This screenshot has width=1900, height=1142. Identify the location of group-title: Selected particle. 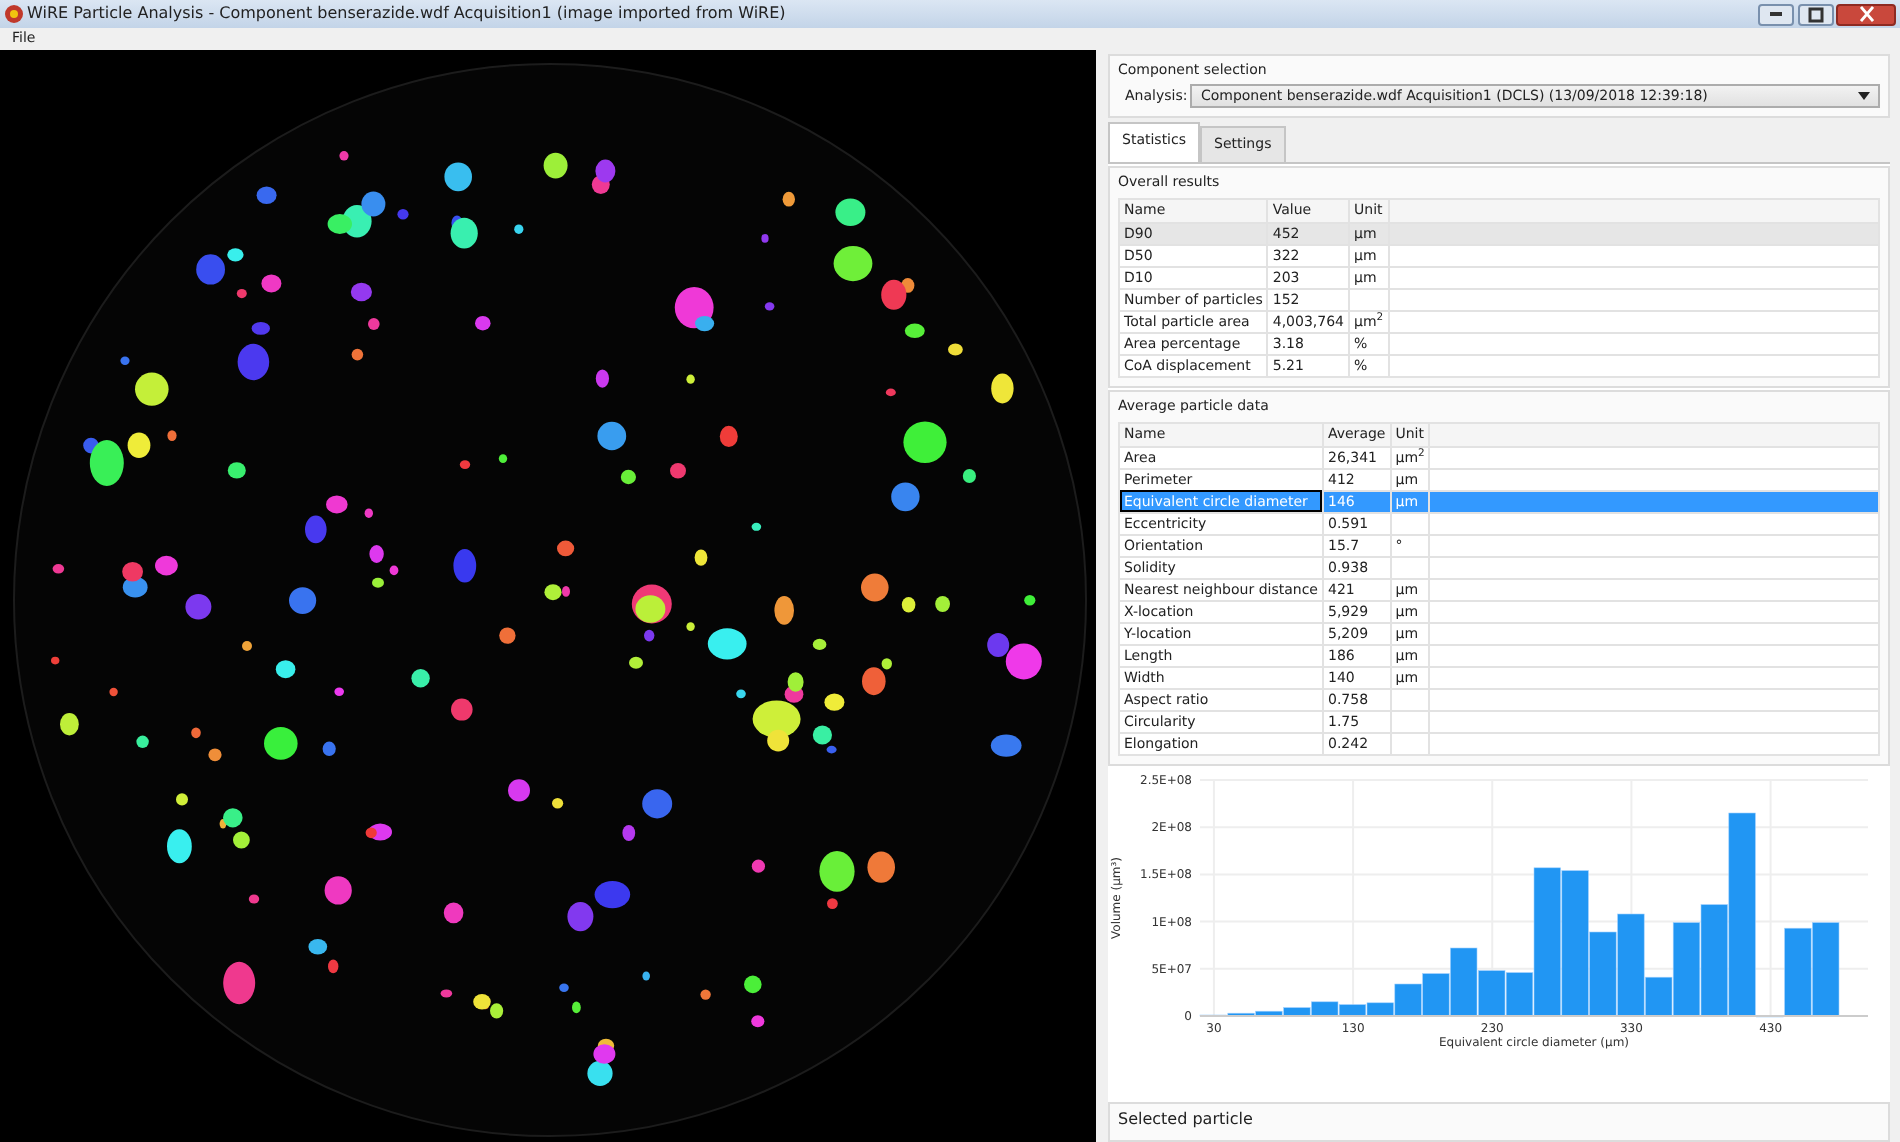
(1186, 1120).